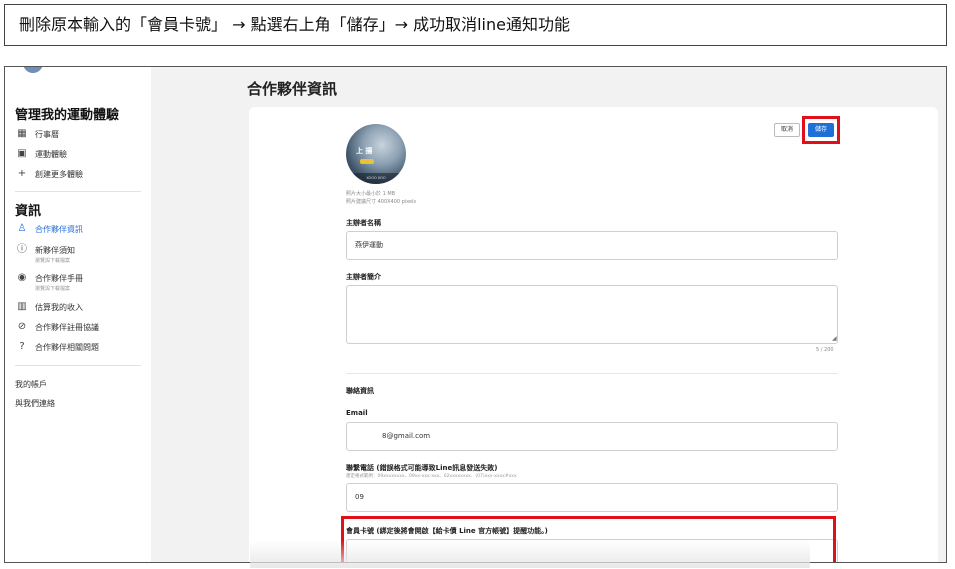  Describe the element at coordinates (592, 436) in the screenshot. I see `email-input: 8@gmail.com` at that location.